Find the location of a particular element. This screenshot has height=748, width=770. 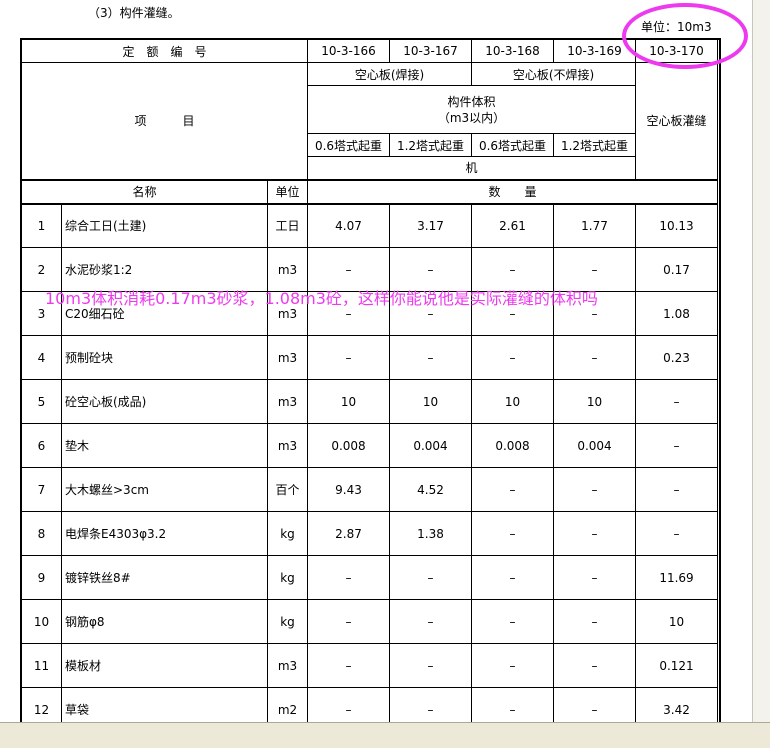

row-value: 1.08 is located at coordinates (676, 313).